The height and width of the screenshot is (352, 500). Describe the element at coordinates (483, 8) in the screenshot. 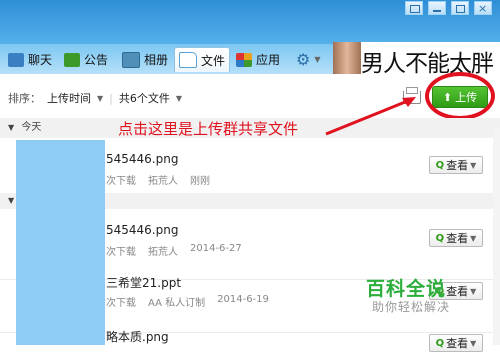

I see `close-icon: ×` at that location.